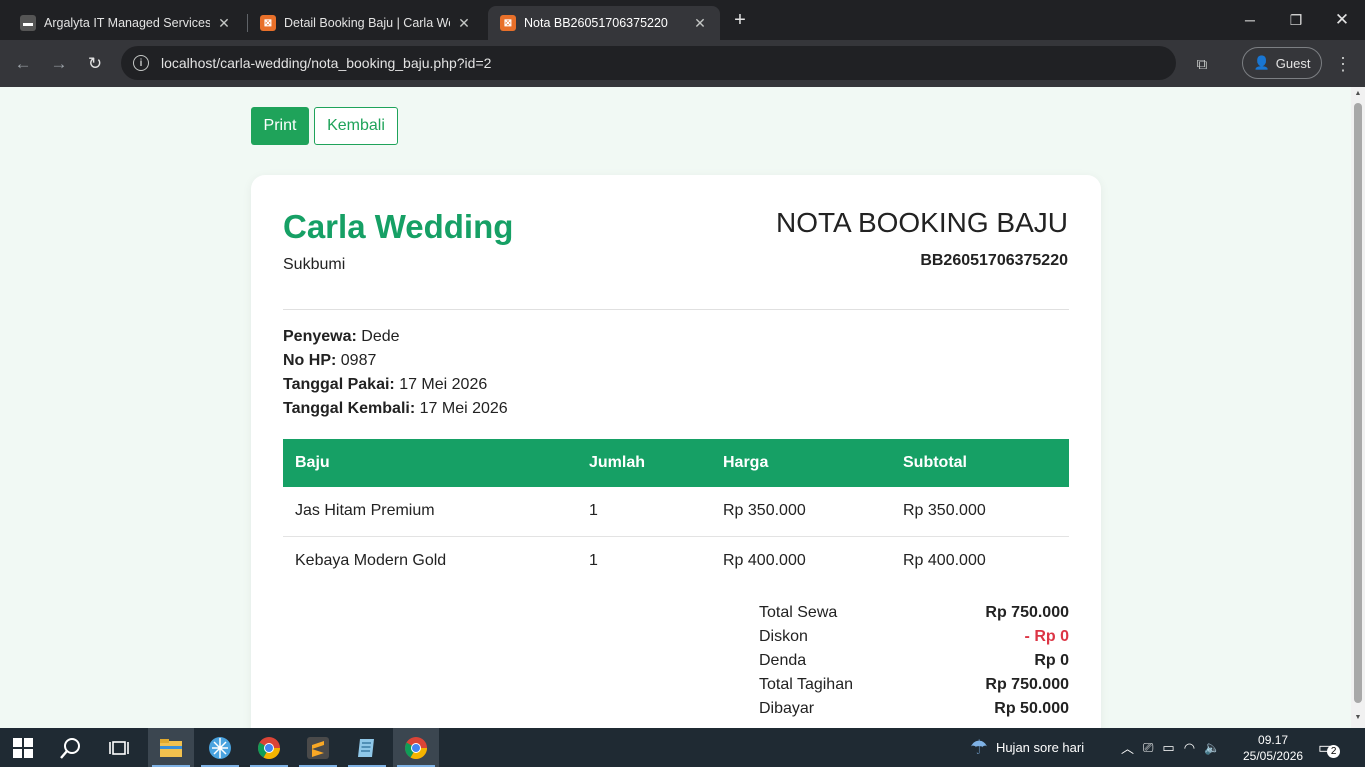 The width and height of the screenshot is (1365, 767). I want to click on battery-icon: ▭, so click(1168, 748).